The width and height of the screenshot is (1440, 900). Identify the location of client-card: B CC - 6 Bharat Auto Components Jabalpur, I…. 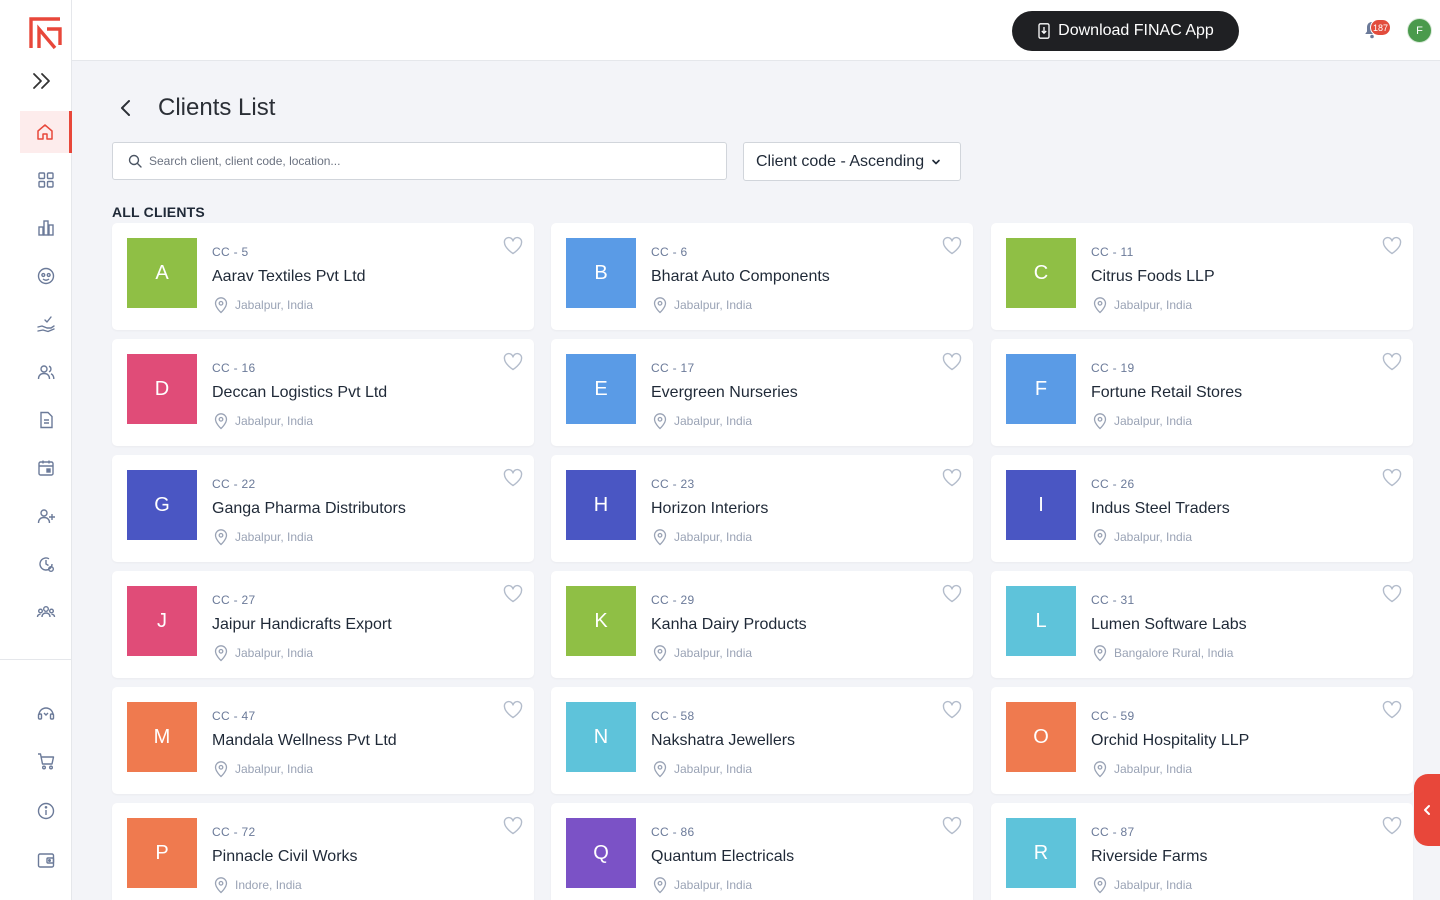
(762, 276).